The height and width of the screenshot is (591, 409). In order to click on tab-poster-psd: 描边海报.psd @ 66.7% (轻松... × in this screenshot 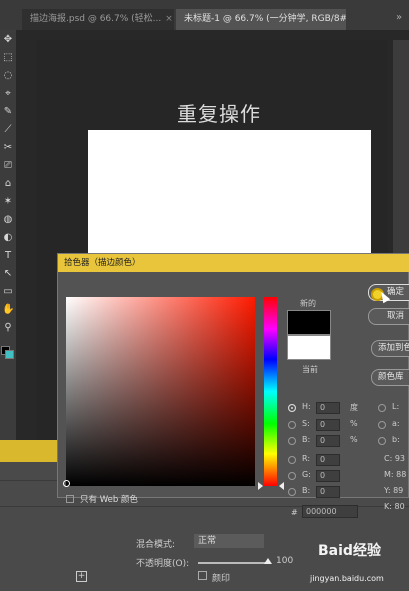, I will do `click(98, 19)`.